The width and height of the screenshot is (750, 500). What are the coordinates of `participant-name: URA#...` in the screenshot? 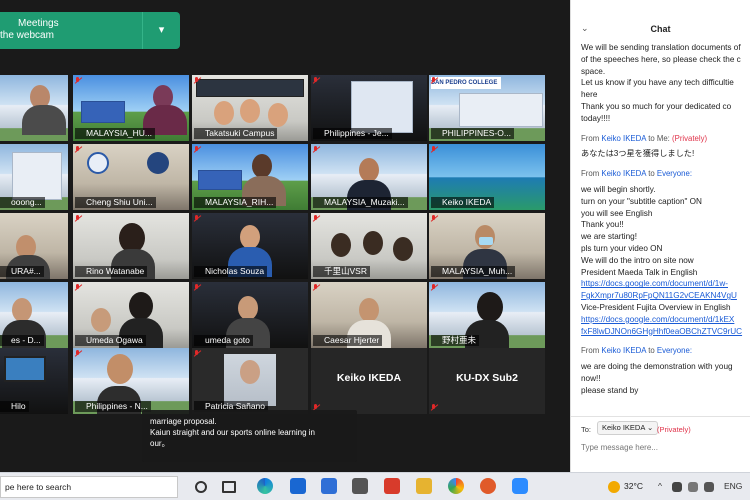 It's located at (22, 271).